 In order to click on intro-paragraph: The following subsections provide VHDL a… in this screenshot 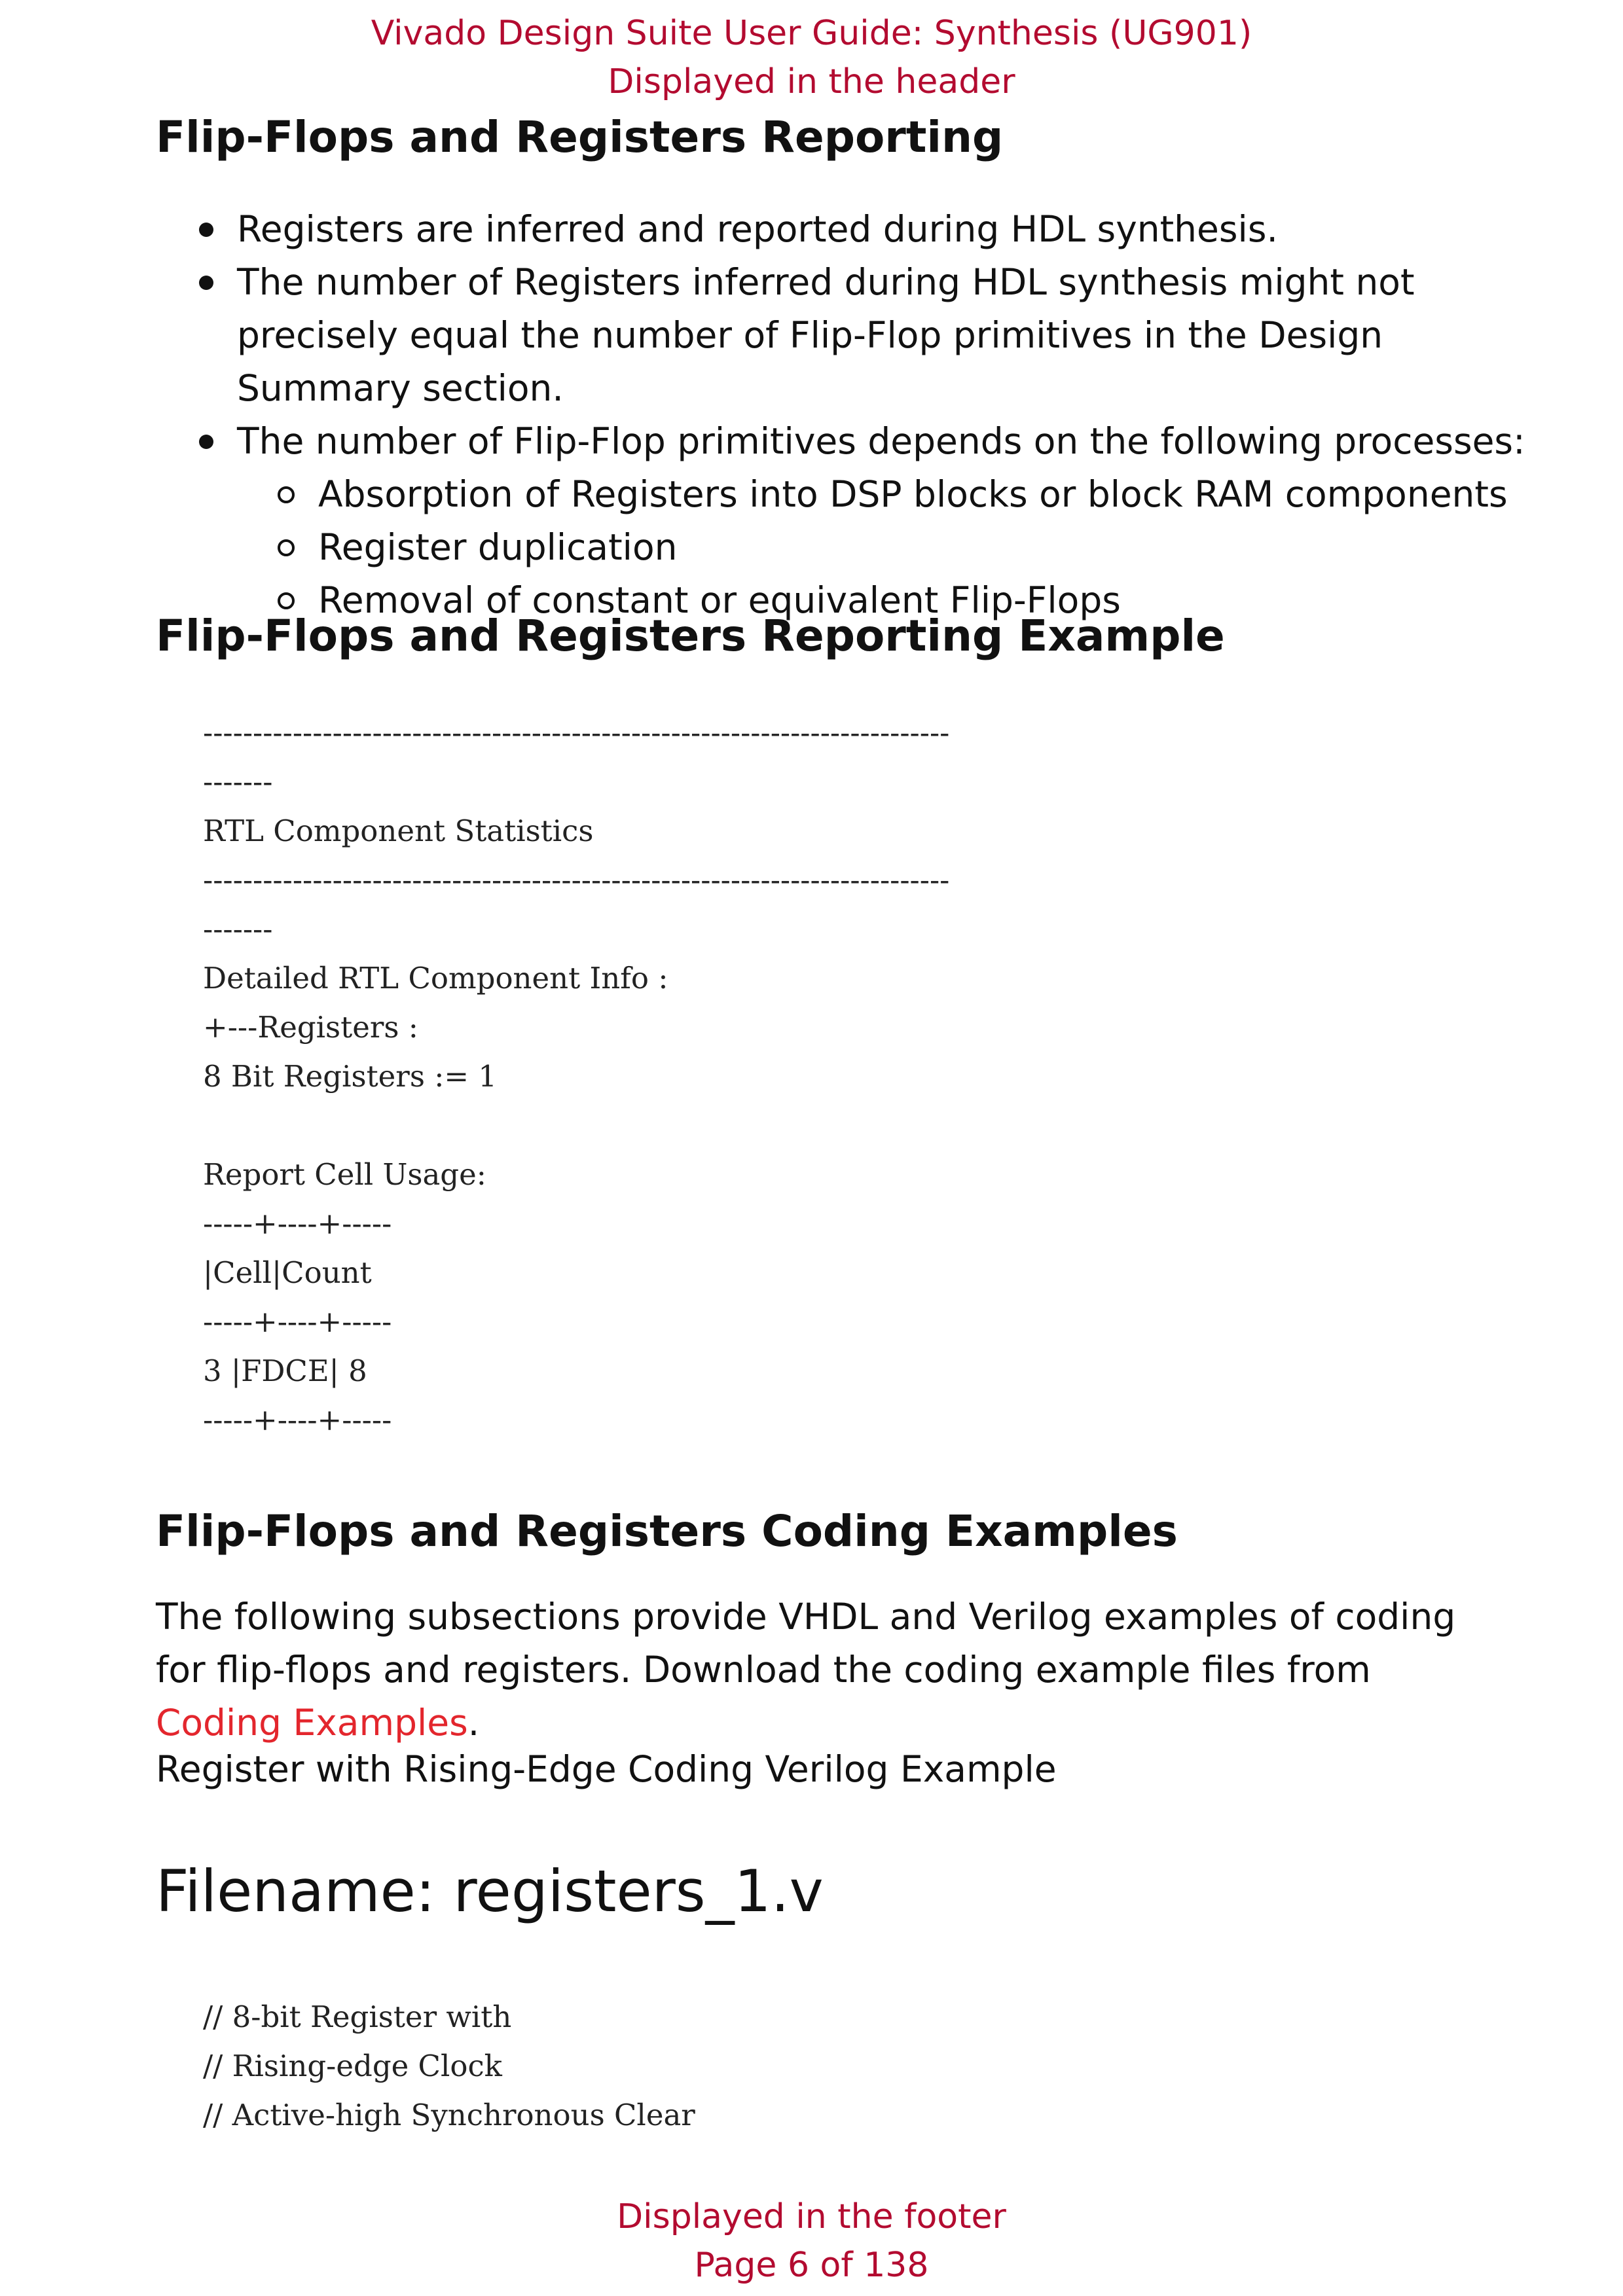, I will do `click(823, 1669)`.